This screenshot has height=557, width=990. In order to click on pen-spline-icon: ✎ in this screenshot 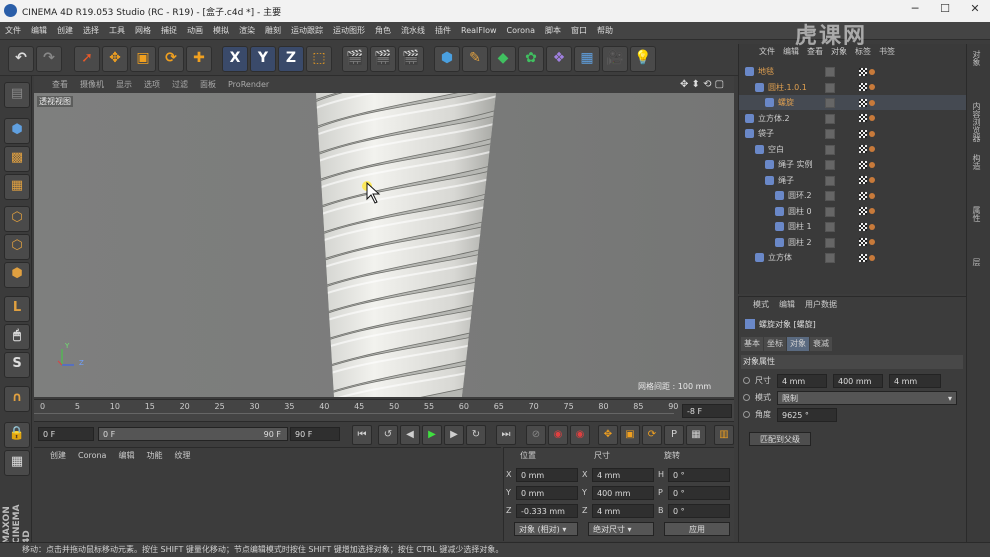, I will do `click(475, 59)`.